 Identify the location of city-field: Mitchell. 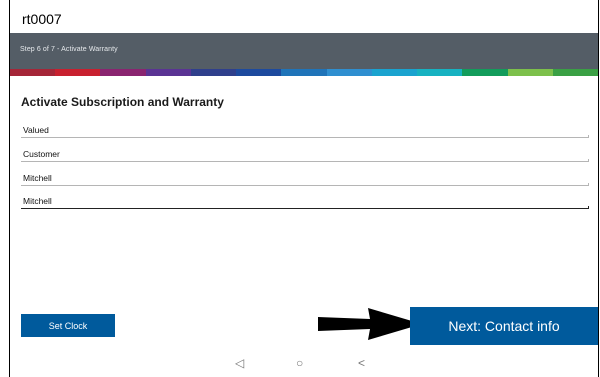
(305, 178).